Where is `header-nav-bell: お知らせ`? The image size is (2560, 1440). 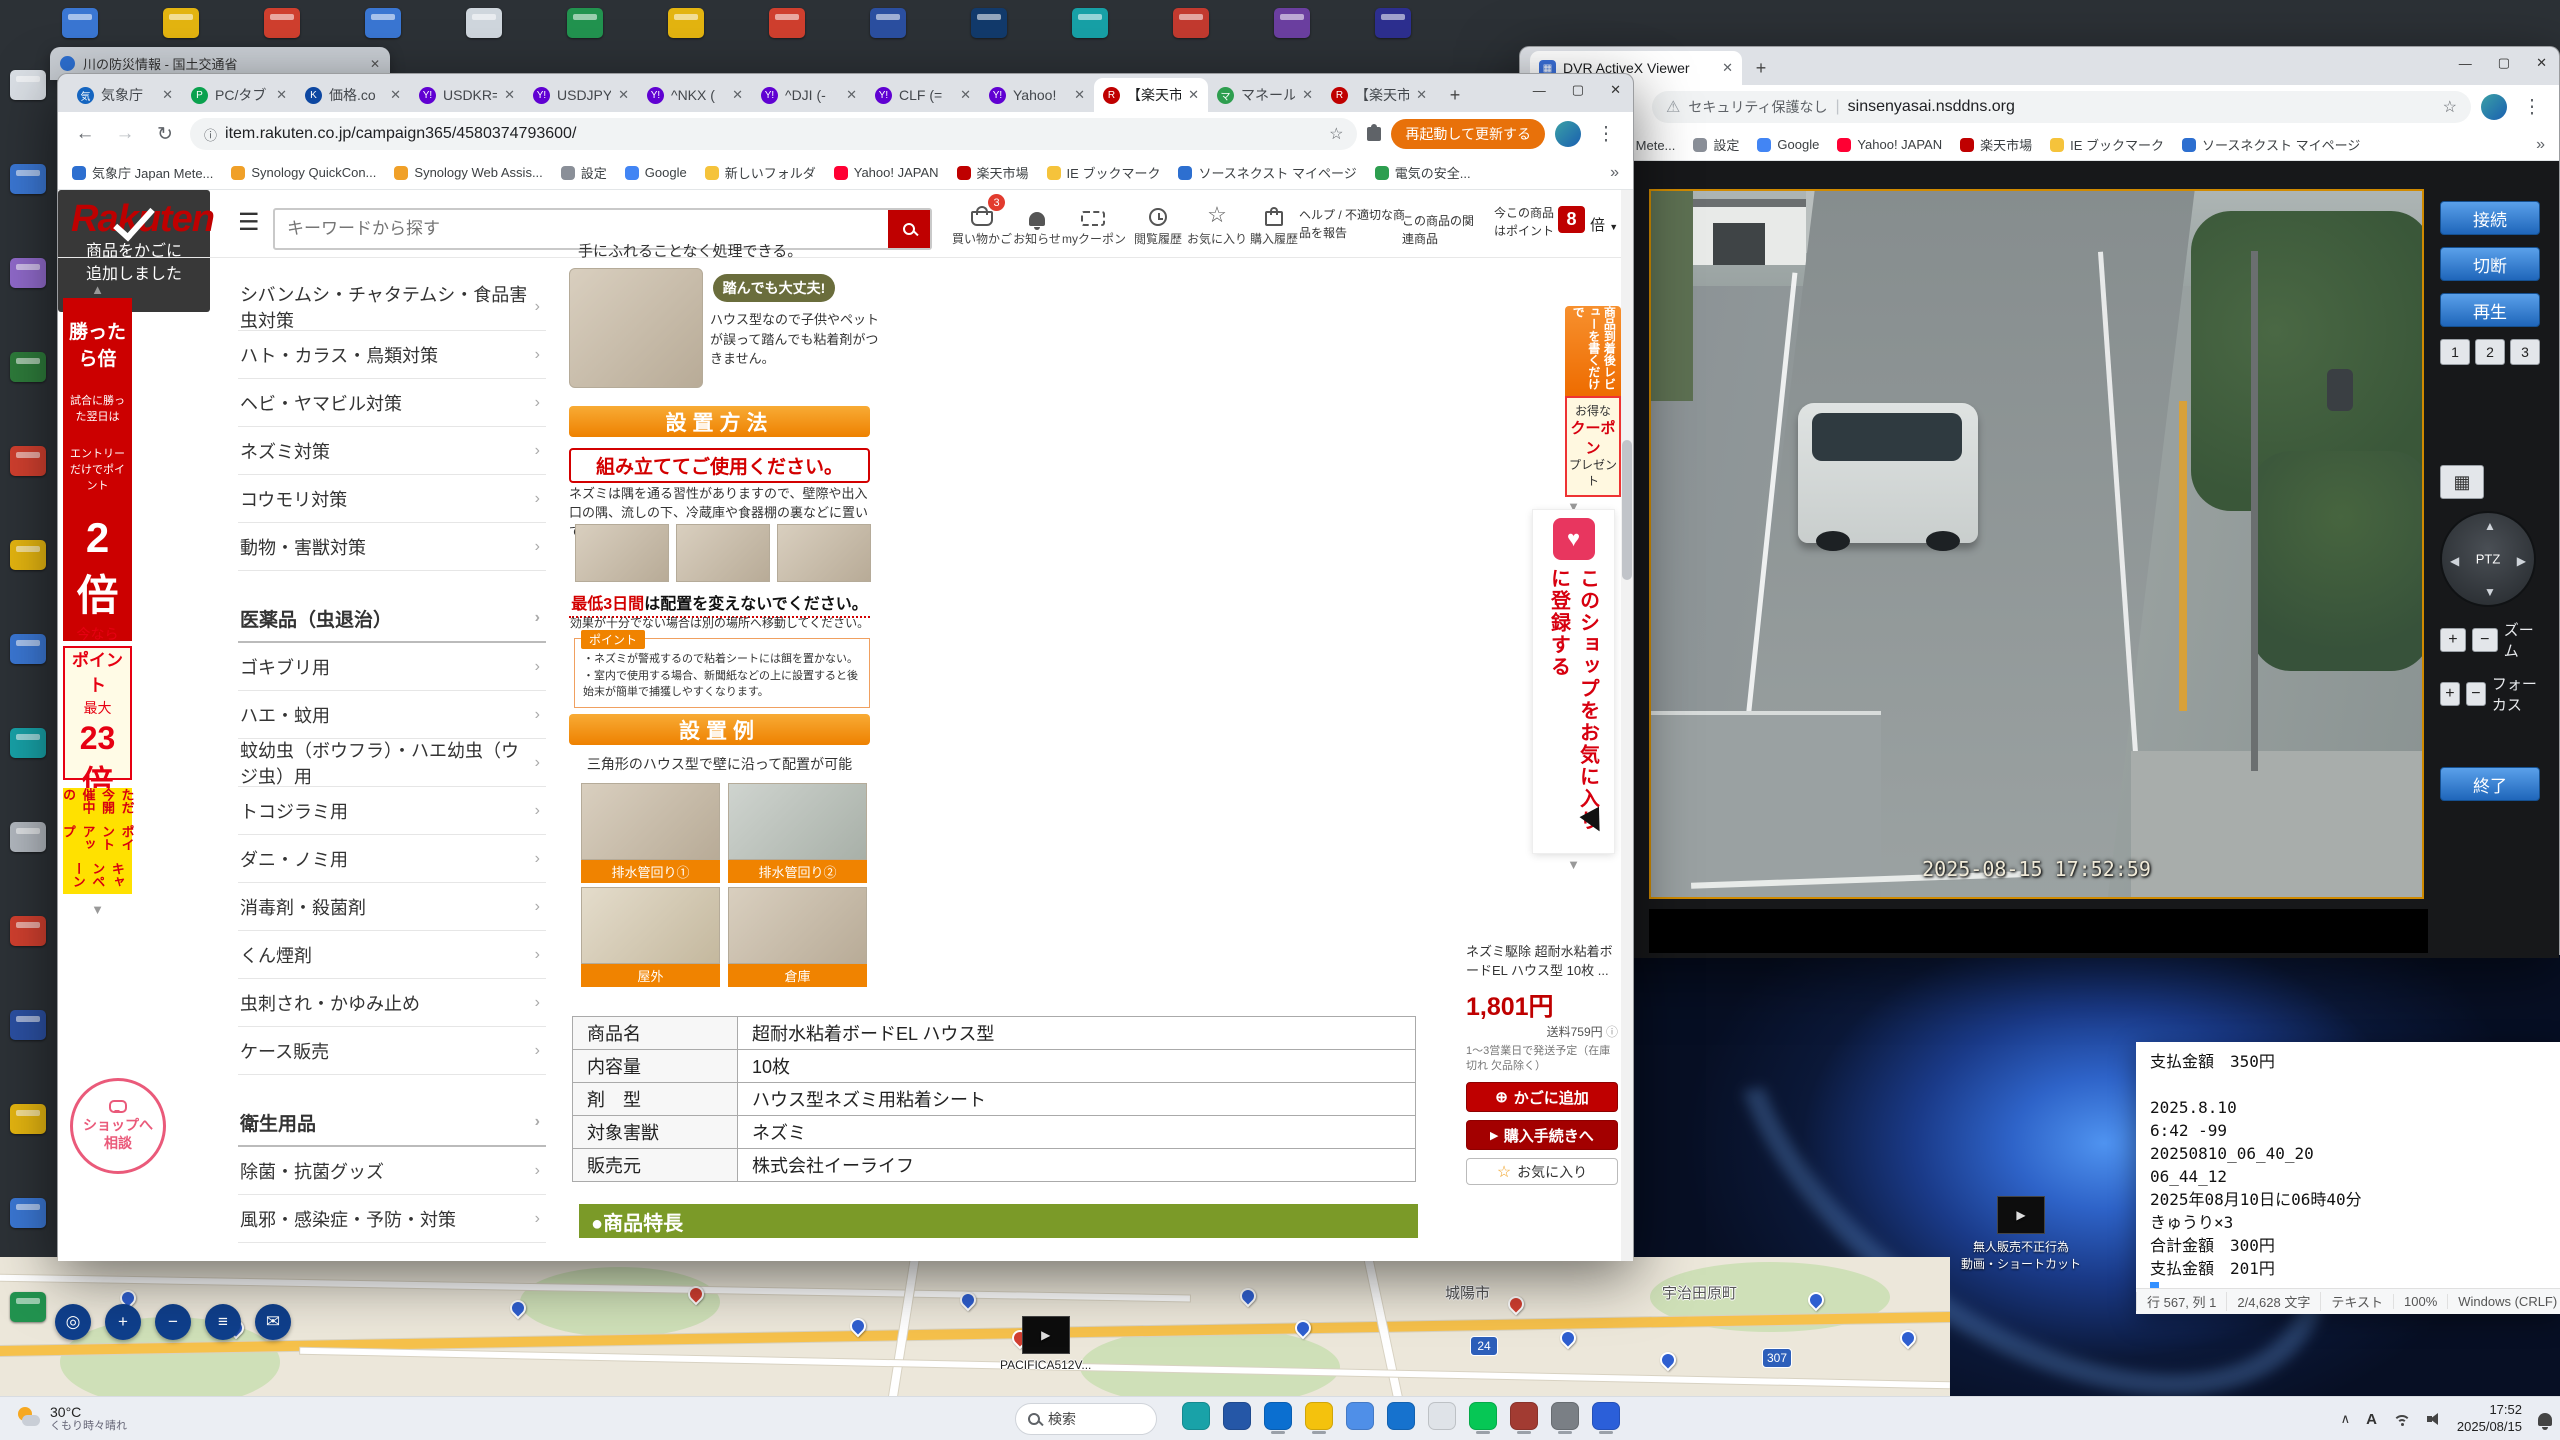 header-nav-bell: お知らせ is located at coordinates (1037, 223).